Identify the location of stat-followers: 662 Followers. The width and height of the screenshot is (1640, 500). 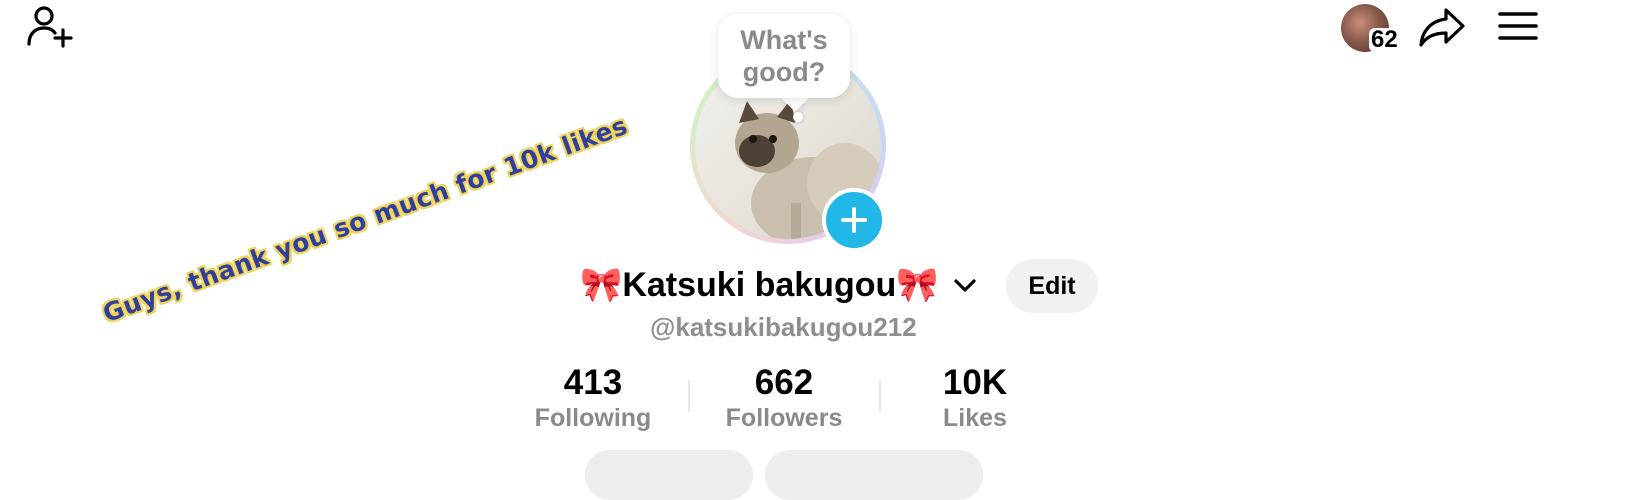
(784, 399).